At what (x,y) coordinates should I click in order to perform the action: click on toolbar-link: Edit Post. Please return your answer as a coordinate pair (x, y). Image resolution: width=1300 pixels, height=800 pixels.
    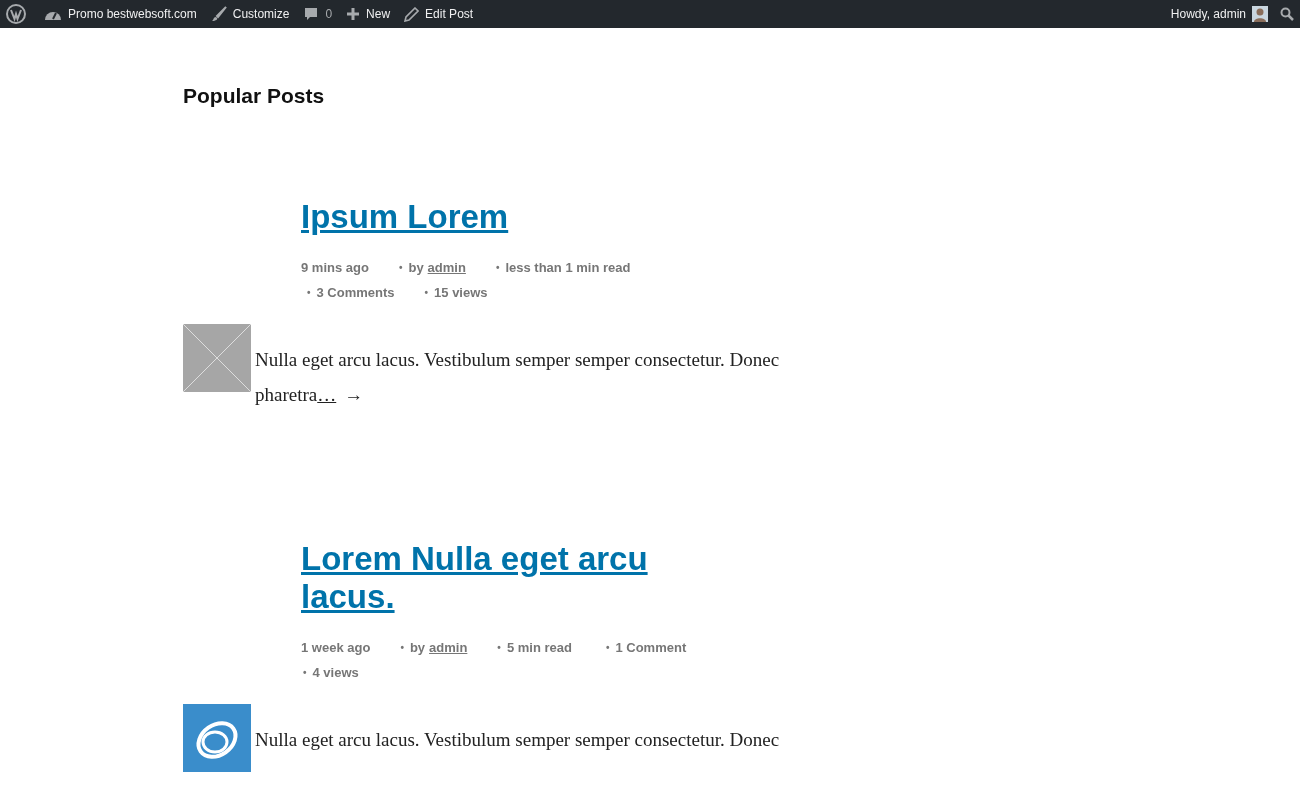
    Looking at the image, I should click on (439, 14).